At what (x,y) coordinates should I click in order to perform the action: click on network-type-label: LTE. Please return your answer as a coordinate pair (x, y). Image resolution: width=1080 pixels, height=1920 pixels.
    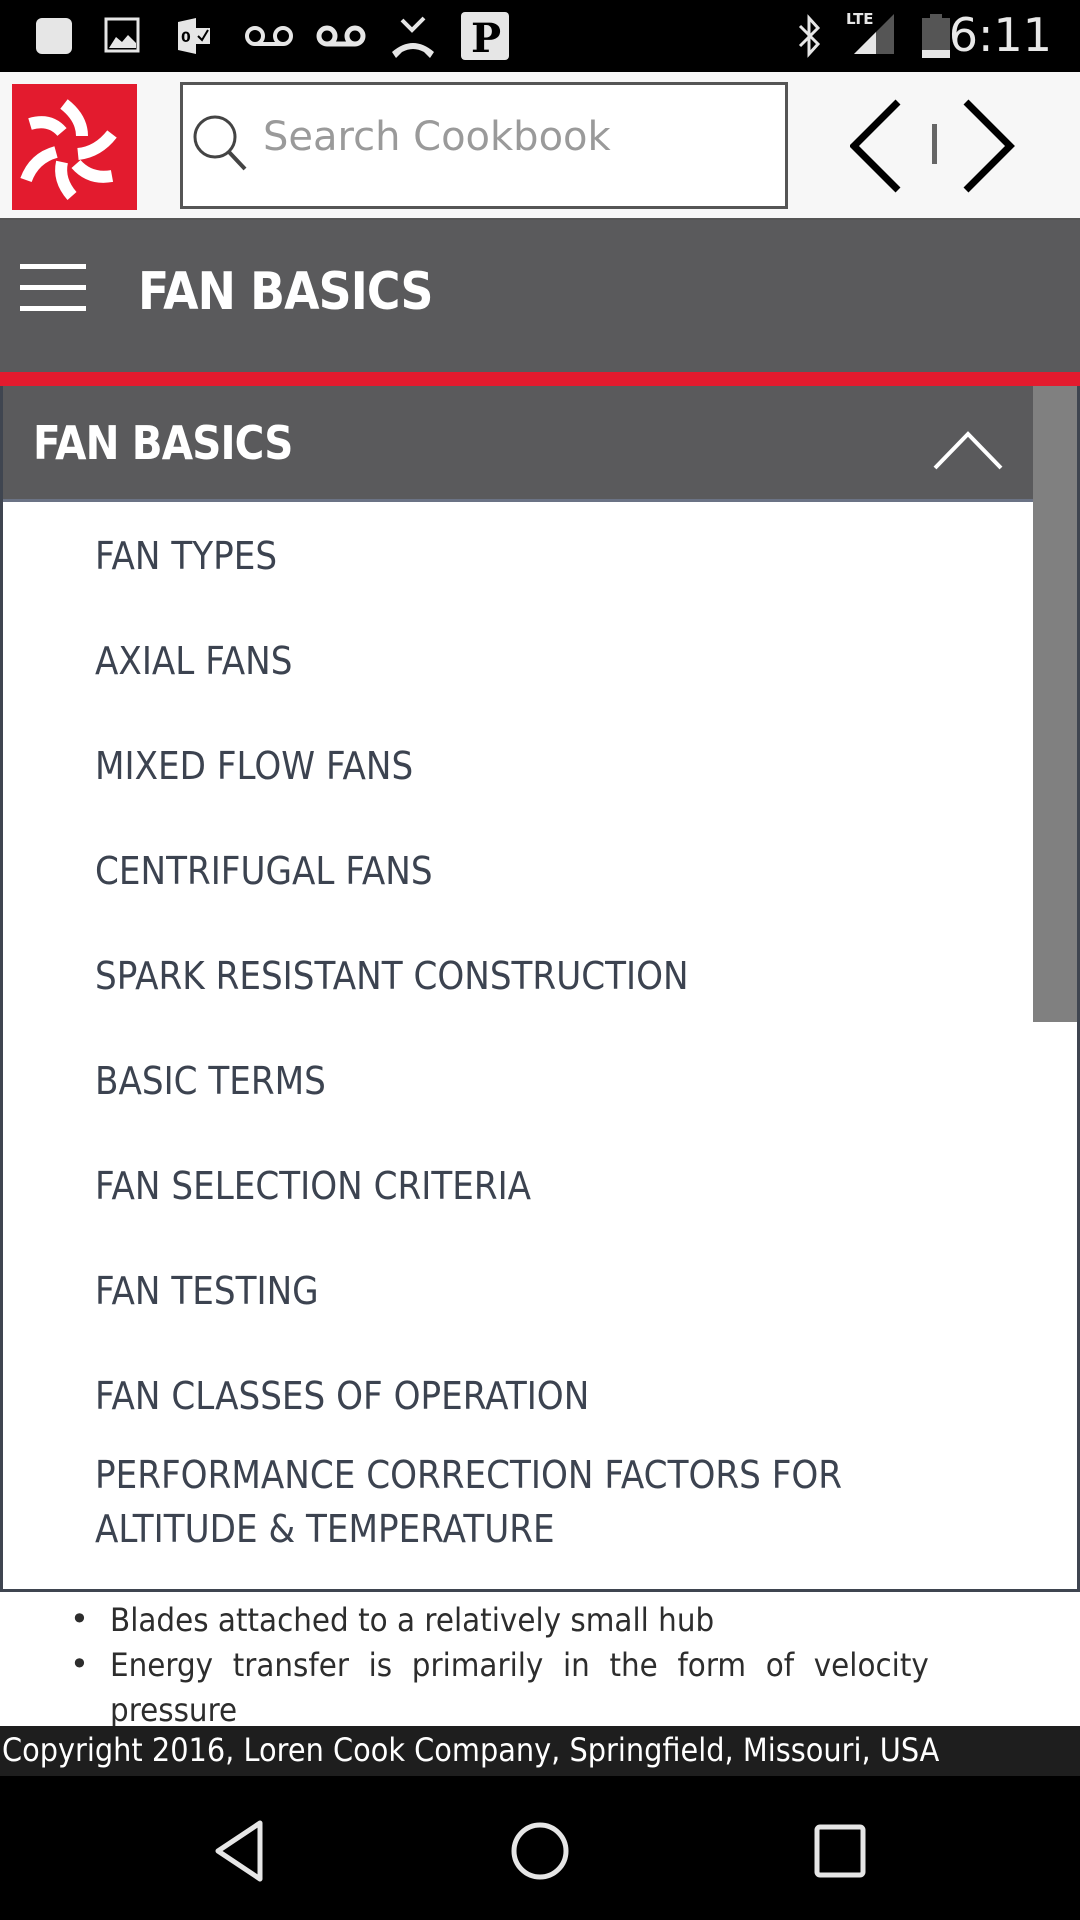
    Looking at the image, I should click on (860, 19).